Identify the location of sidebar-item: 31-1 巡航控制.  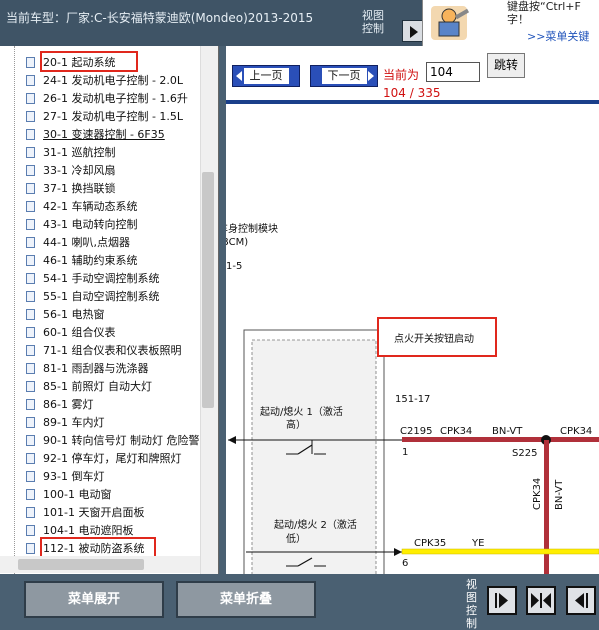
(70, 153).